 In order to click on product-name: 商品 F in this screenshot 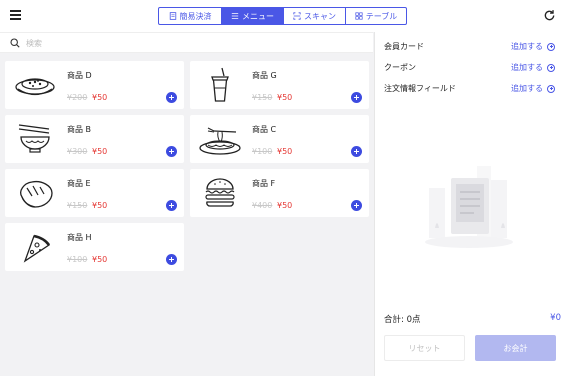, I will do `click(264, 183)`.